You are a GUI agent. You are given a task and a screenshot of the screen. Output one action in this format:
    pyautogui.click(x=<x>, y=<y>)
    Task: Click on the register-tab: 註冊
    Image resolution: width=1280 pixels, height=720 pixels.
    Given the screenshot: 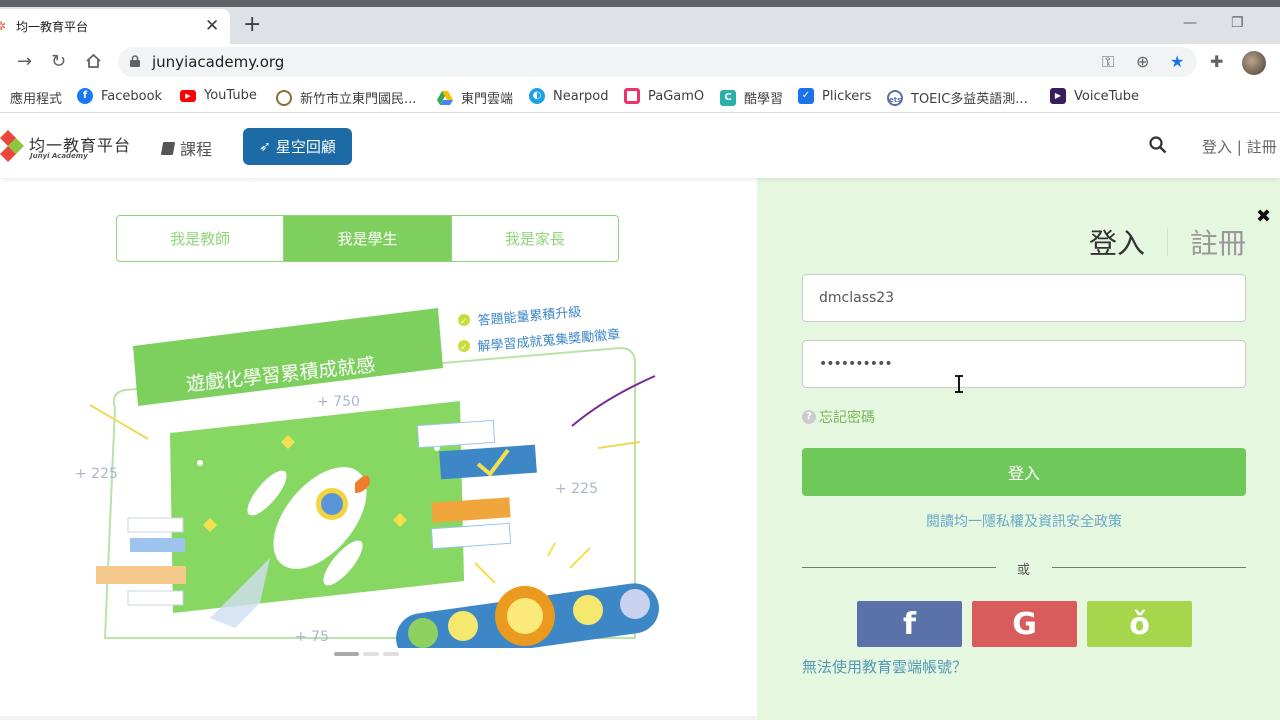 What is the action you would take?
    pyautogui.click(x=1218, y=242)
    